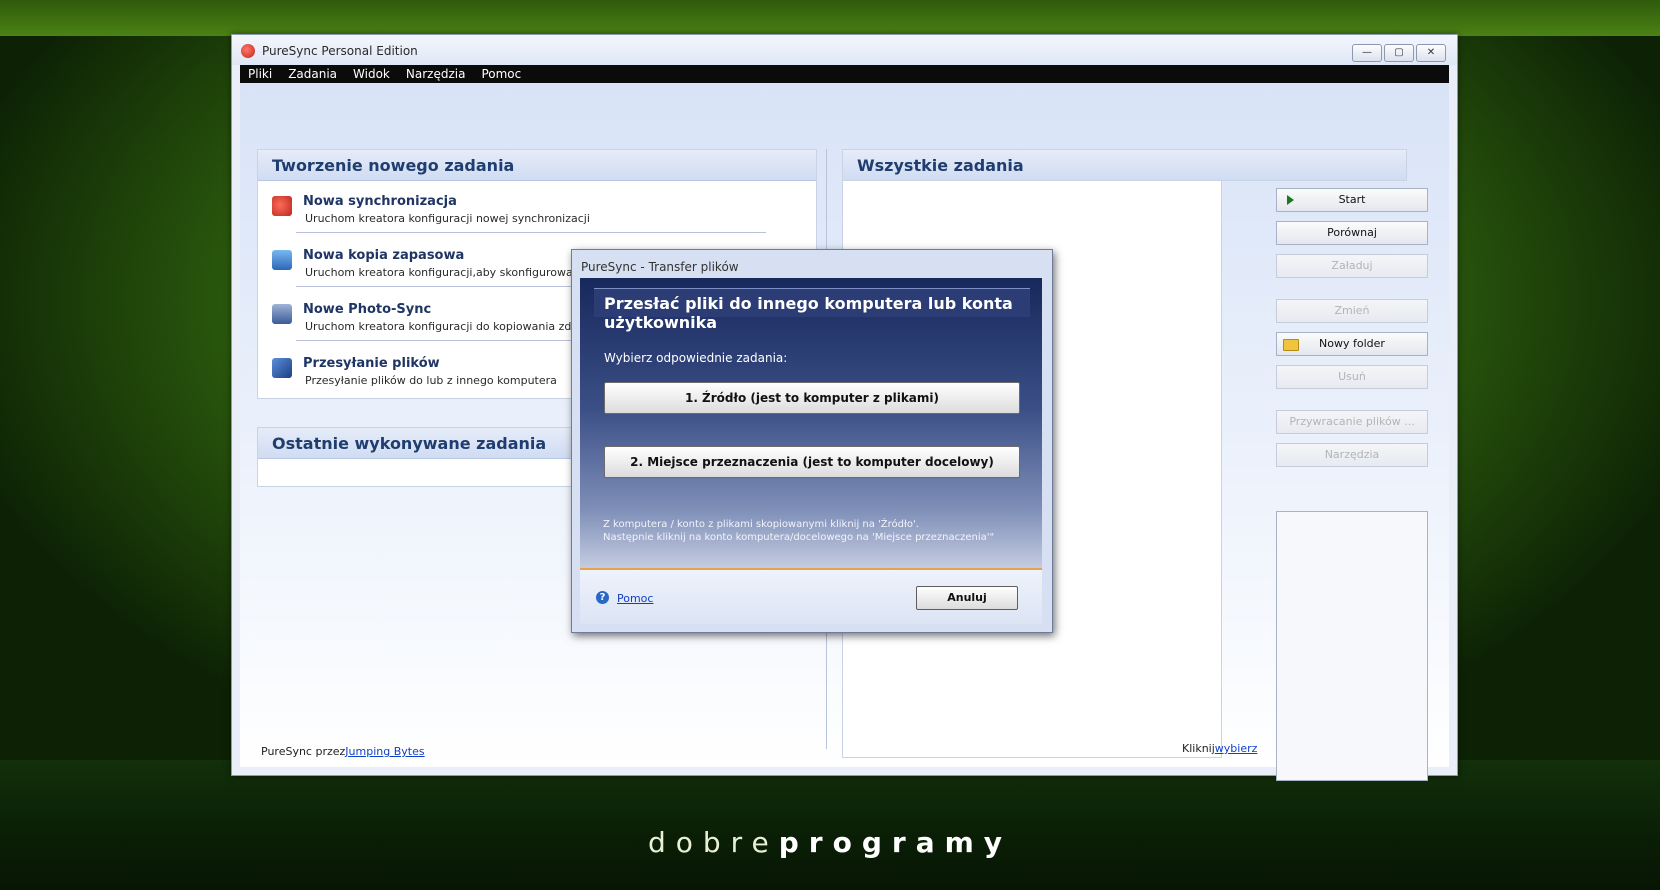 The height and width of the screenshot is (890, 1660). I want to click on new-task-title: Tworzenie nowego zadania, so click(393, 165).